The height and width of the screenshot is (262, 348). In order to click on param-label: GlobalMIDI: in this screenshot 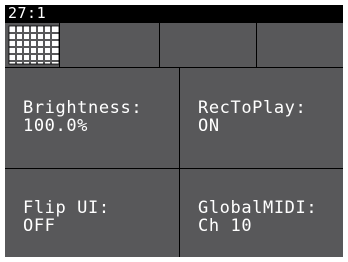, I will do `click(258, 208)`.